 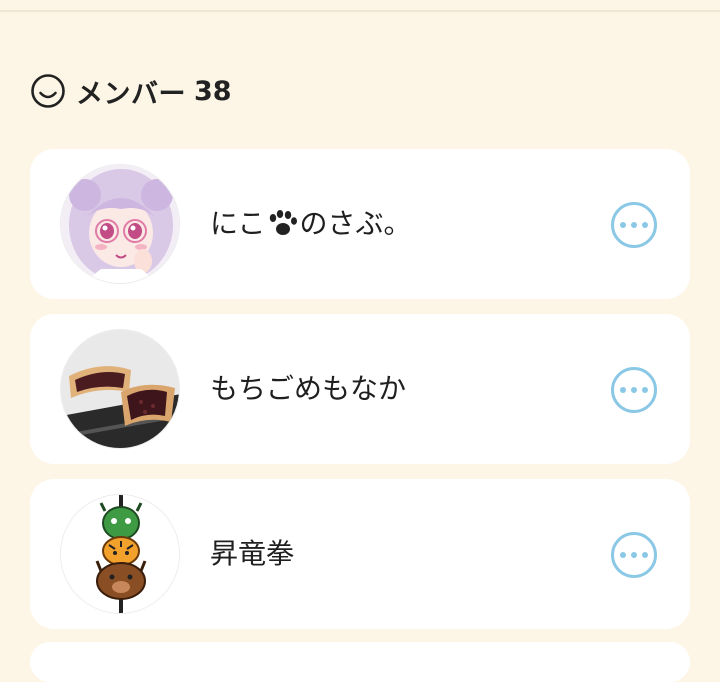 I want to click on monaka-sweet-avatar, so click(x=120, y=389).